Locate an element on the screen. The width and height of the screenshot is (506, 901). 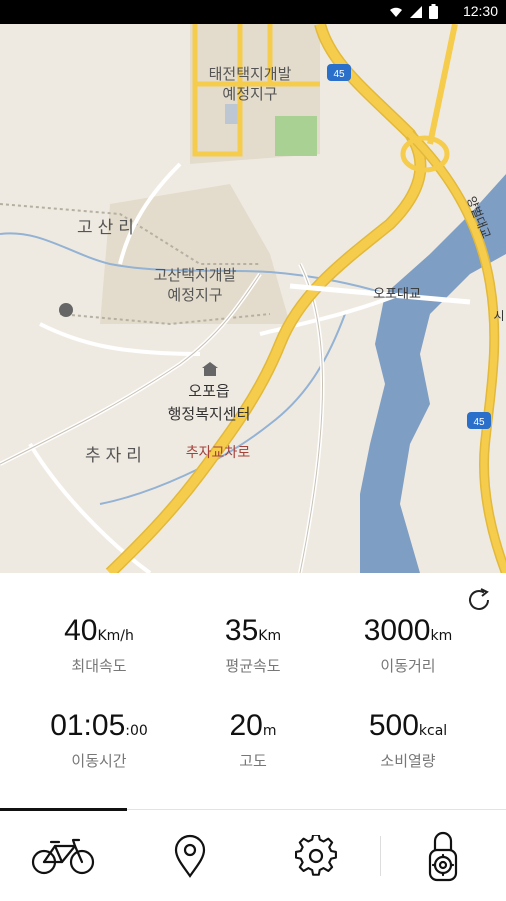
stat-avg-speed: 35Km 평균속도 is located at coordinates (253, 644).